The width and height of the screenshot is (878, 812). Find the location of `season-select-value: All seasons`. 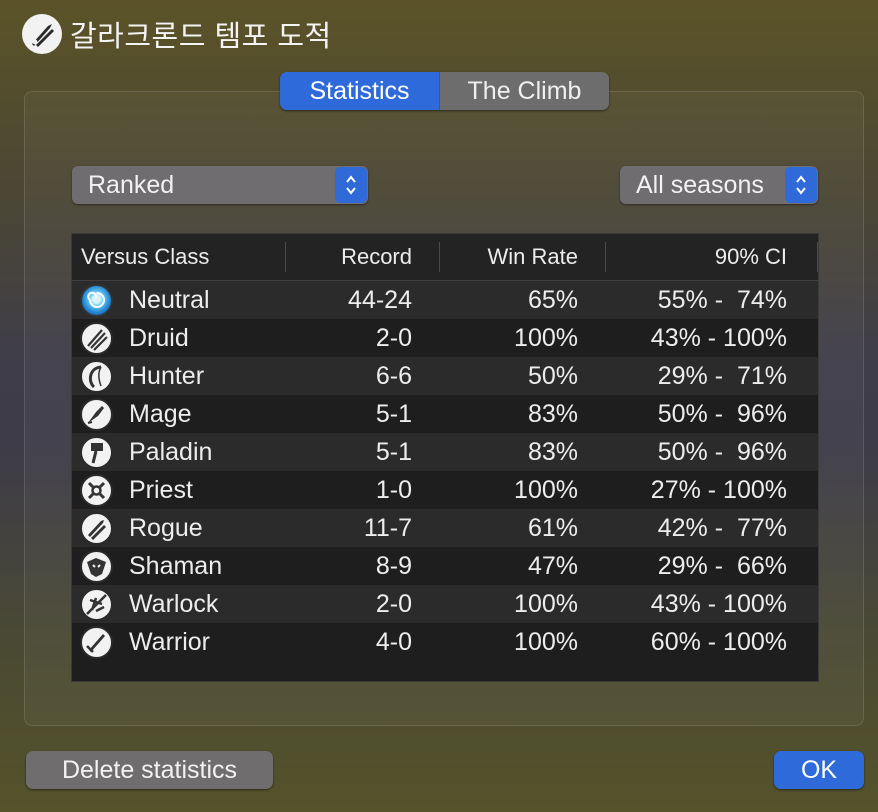

season-select-value: All seasons is located at coordinates (700, 184).